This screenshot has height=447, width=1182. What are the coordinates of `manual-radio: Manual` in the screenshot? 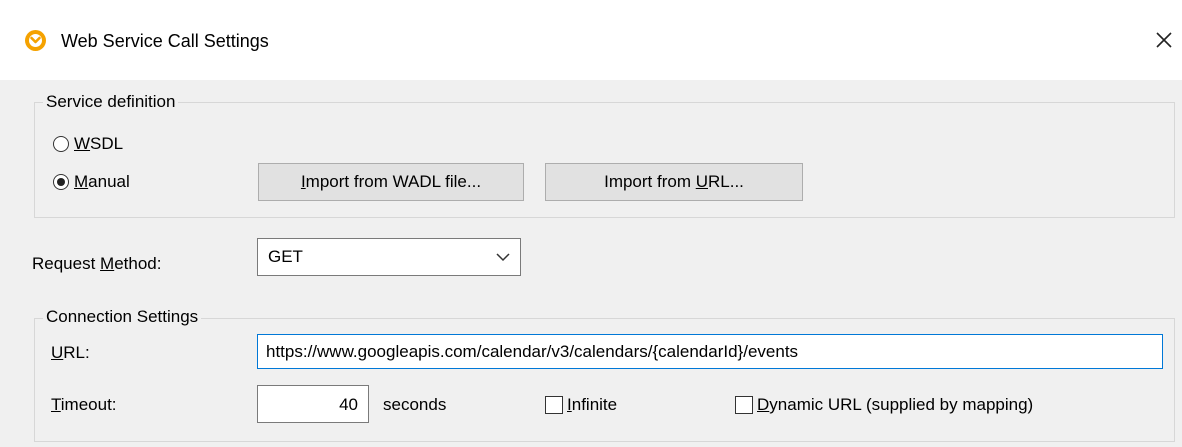 It's located at (91, 182).